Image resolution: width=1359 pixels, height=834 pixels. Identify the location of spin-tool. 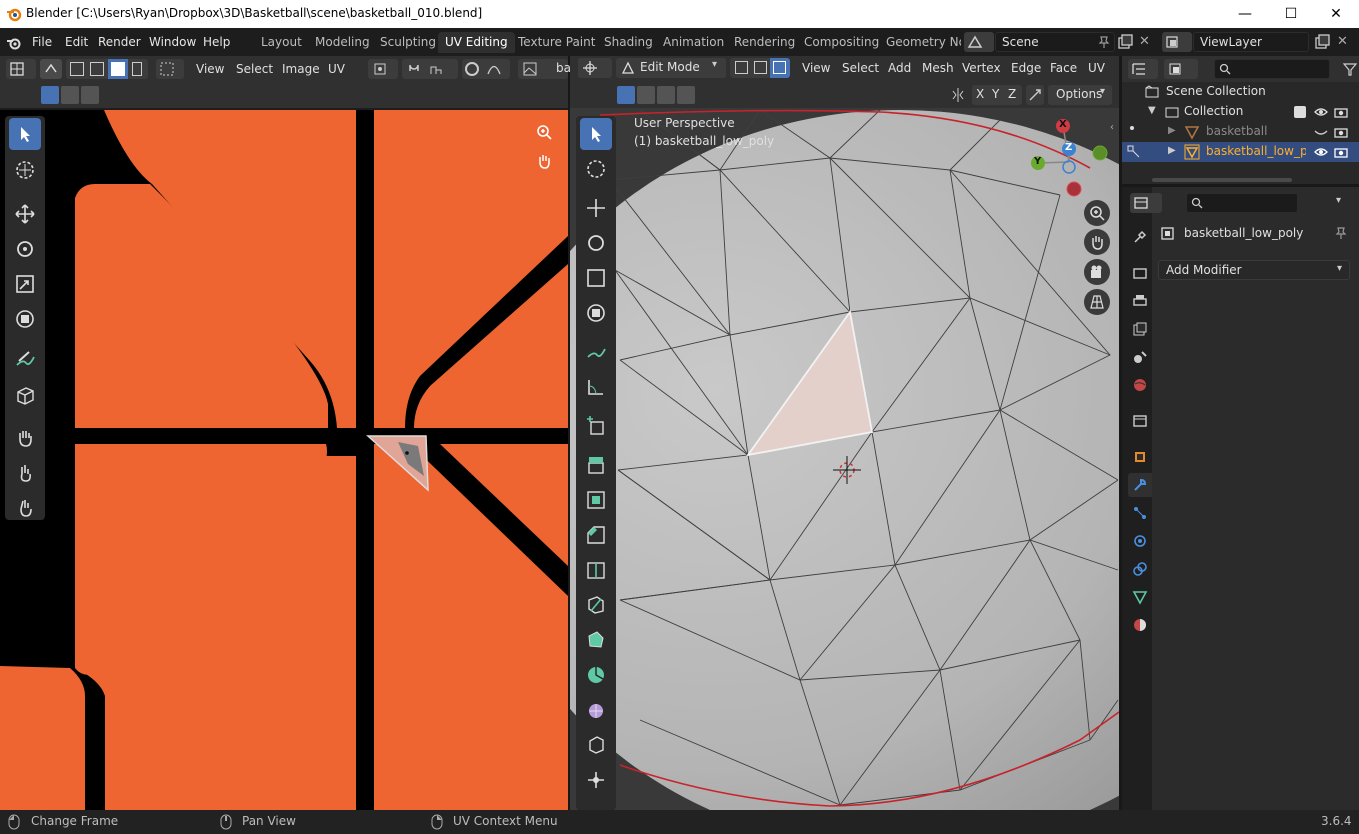
(596, 675).